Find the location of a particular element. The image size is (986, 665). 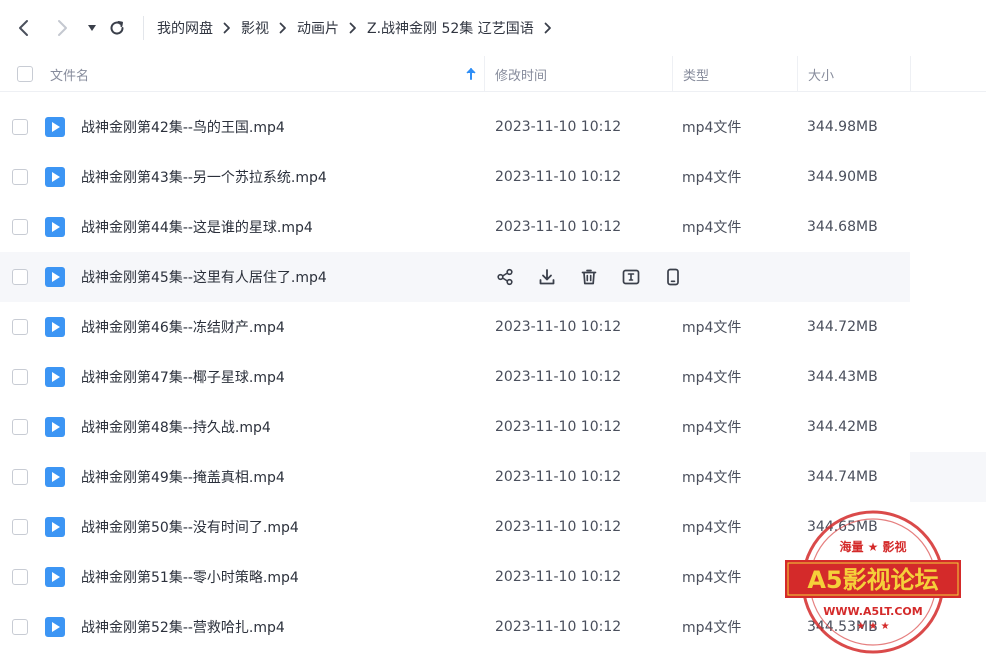

caret-down-icon is located at coordinates (92, 28).